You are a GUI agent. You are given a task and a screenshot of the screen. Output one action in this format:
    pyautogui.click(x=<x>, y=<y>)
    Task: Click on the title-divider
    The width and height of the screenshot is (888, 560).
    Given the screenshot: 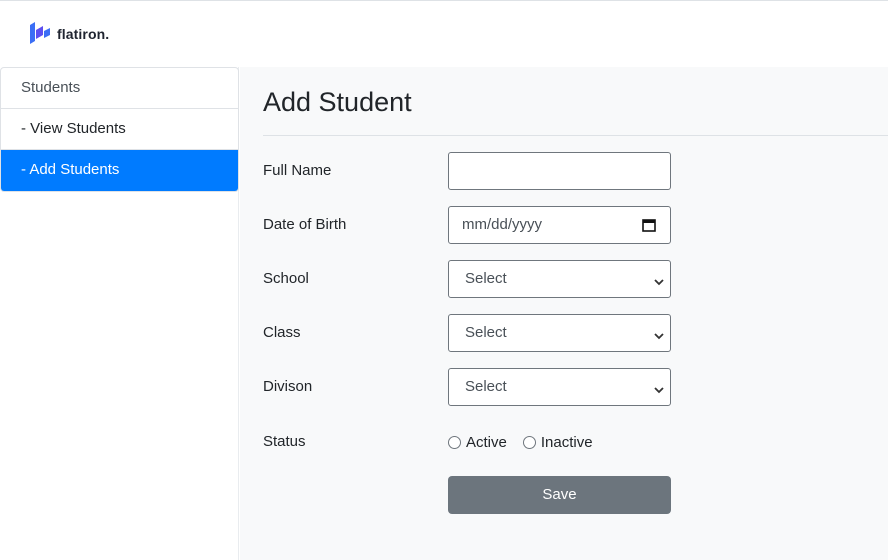 What is the action you would take?
    pyautogui.click(x=575, y=135)
    